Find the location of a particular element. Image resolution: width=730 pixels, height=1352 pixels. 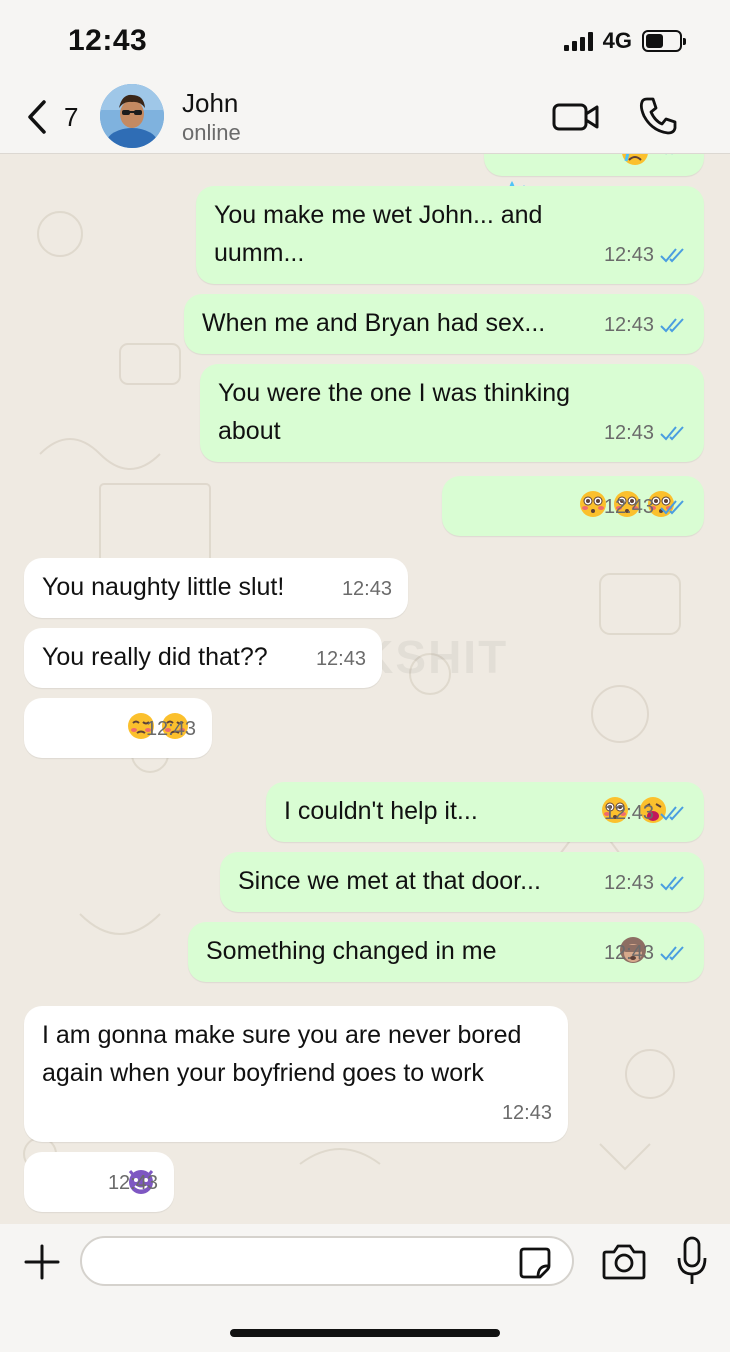

microphone-icon is located at coordinates (692, 1261).